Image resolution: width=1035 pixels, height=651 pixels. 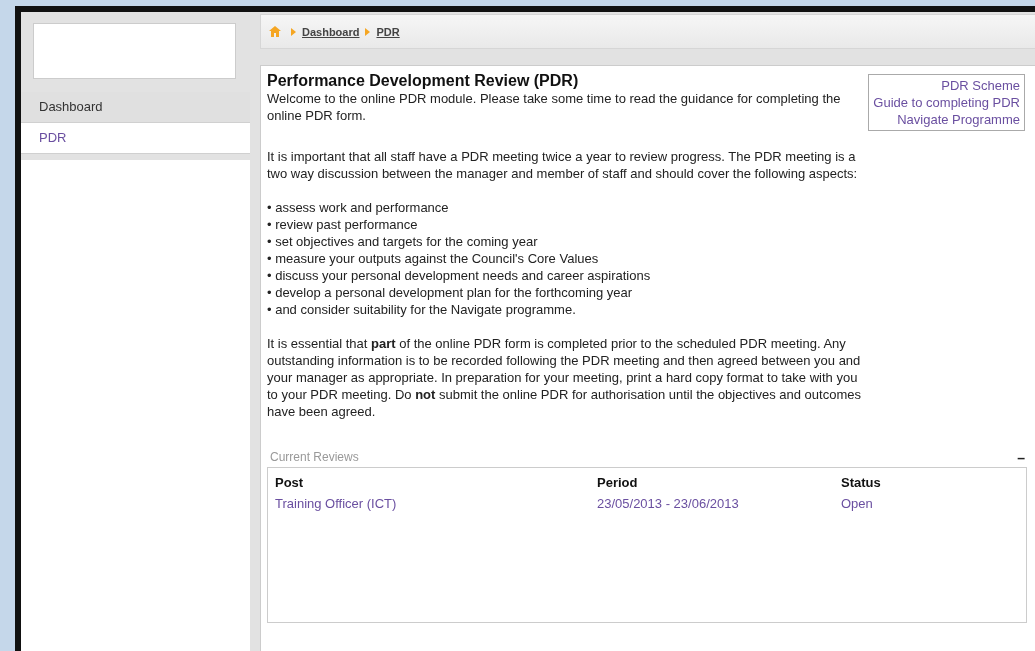 I want to click on collapse-button: –, so click(x=1021, y=458).